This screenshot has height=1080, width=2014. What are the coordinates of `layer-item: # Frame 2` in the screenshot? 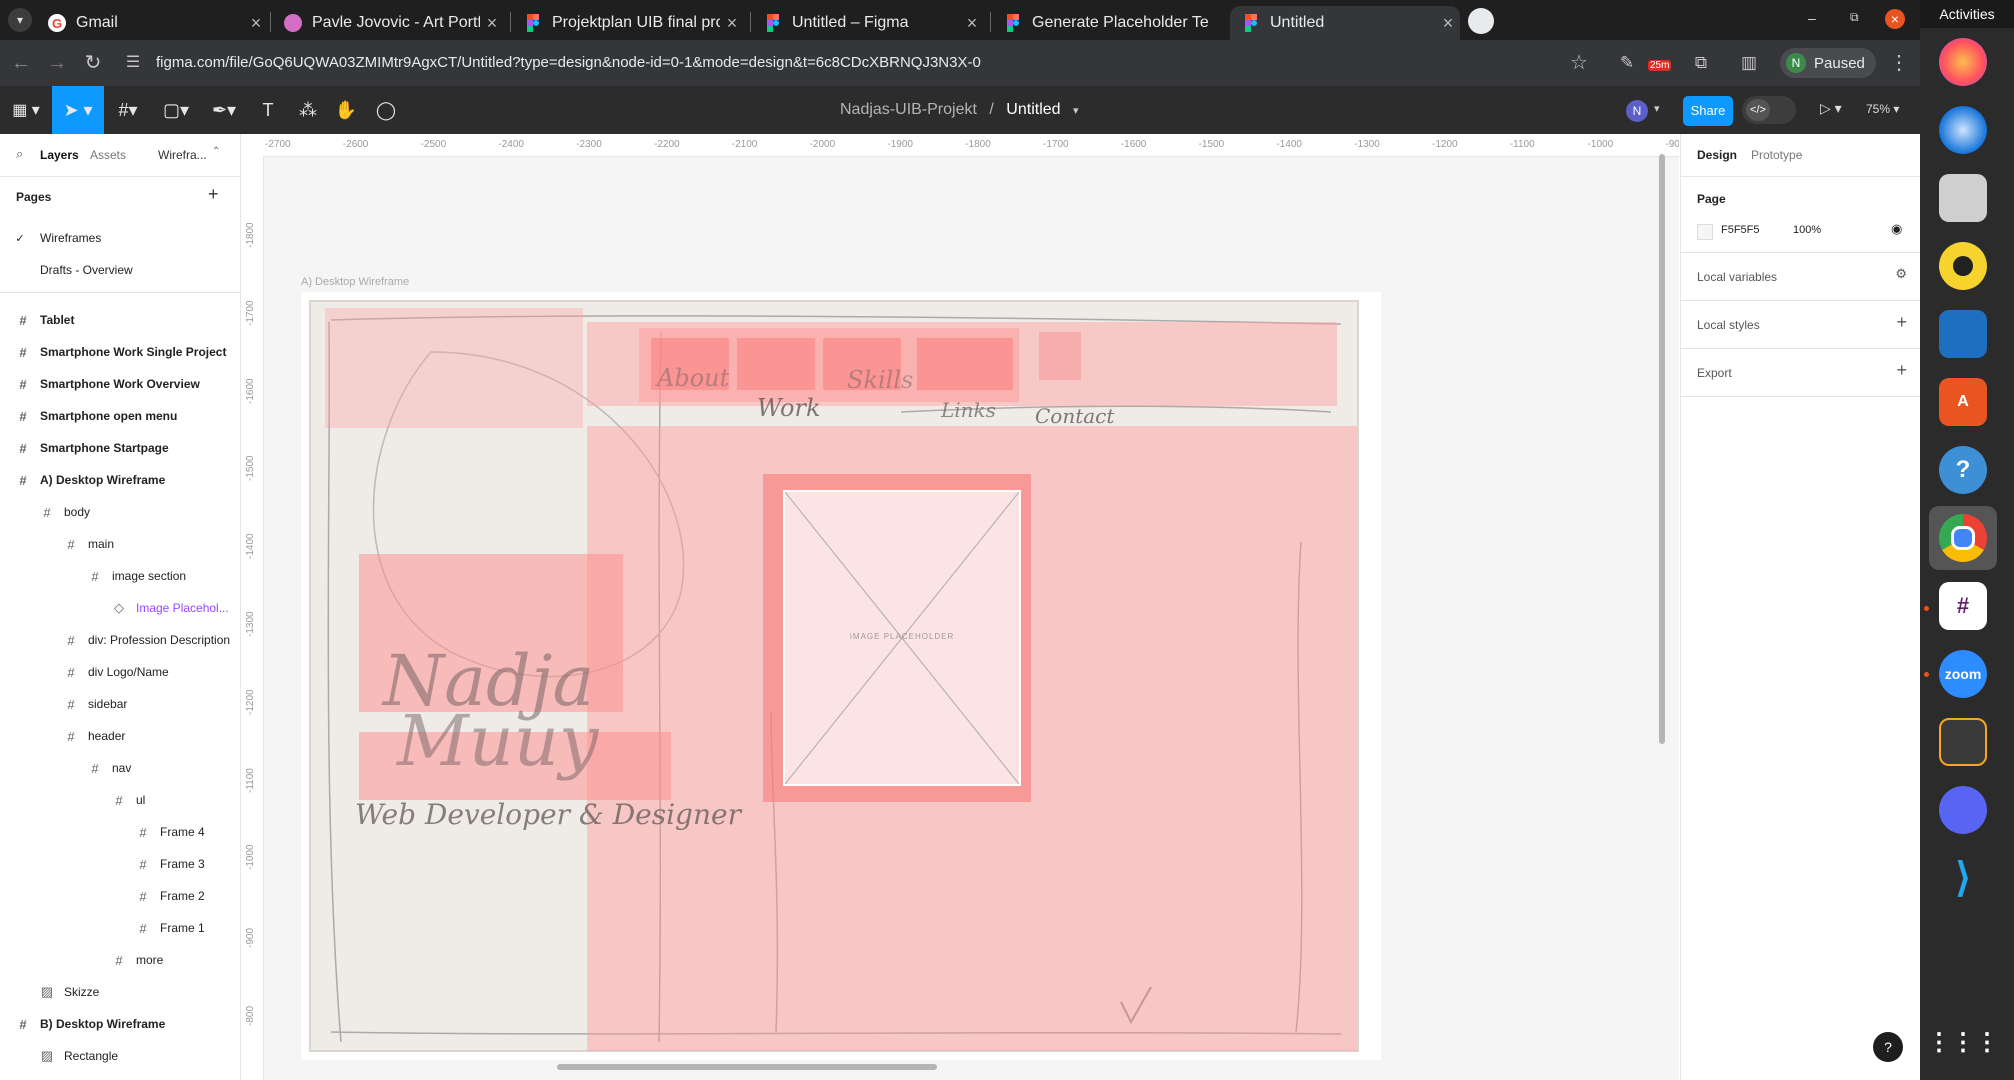 It's located at (120, 896).